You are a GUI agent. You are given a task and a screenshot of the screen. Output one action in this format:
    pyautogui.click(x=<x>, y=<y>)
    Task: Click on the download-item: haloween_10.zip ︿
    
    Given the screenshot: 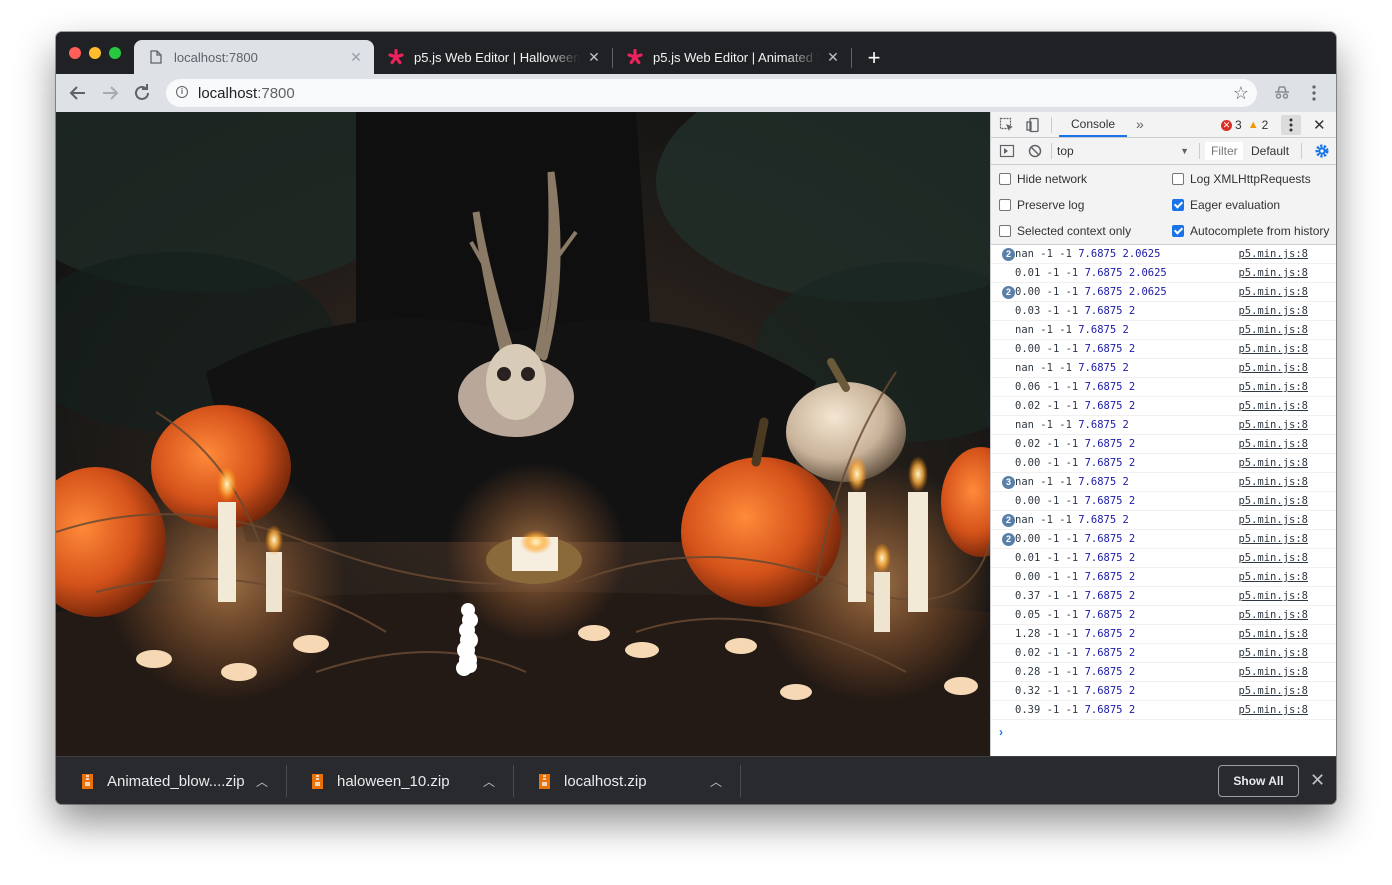 What is the action you would take?
    pyautogui.click(x=399, y=780)
    